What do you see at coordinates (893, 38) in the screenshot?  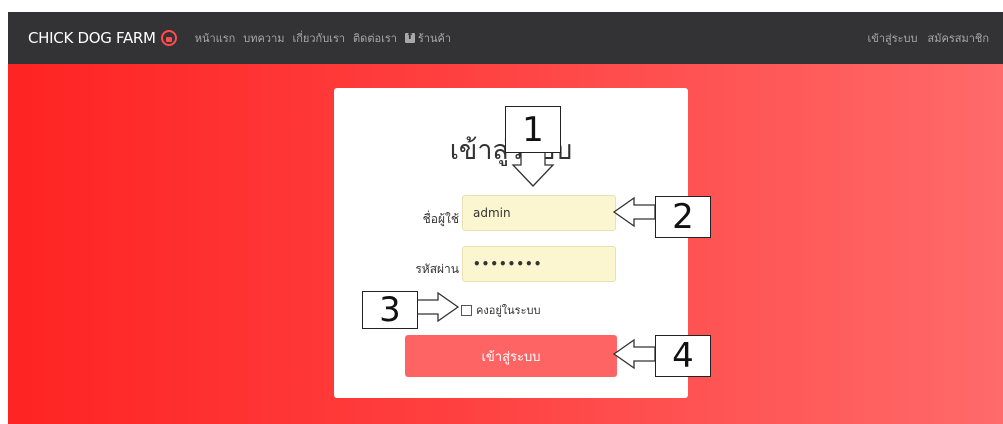 I see `nav-login-link: เข้าสู่ระบบ` at bounding box center [893, 38].